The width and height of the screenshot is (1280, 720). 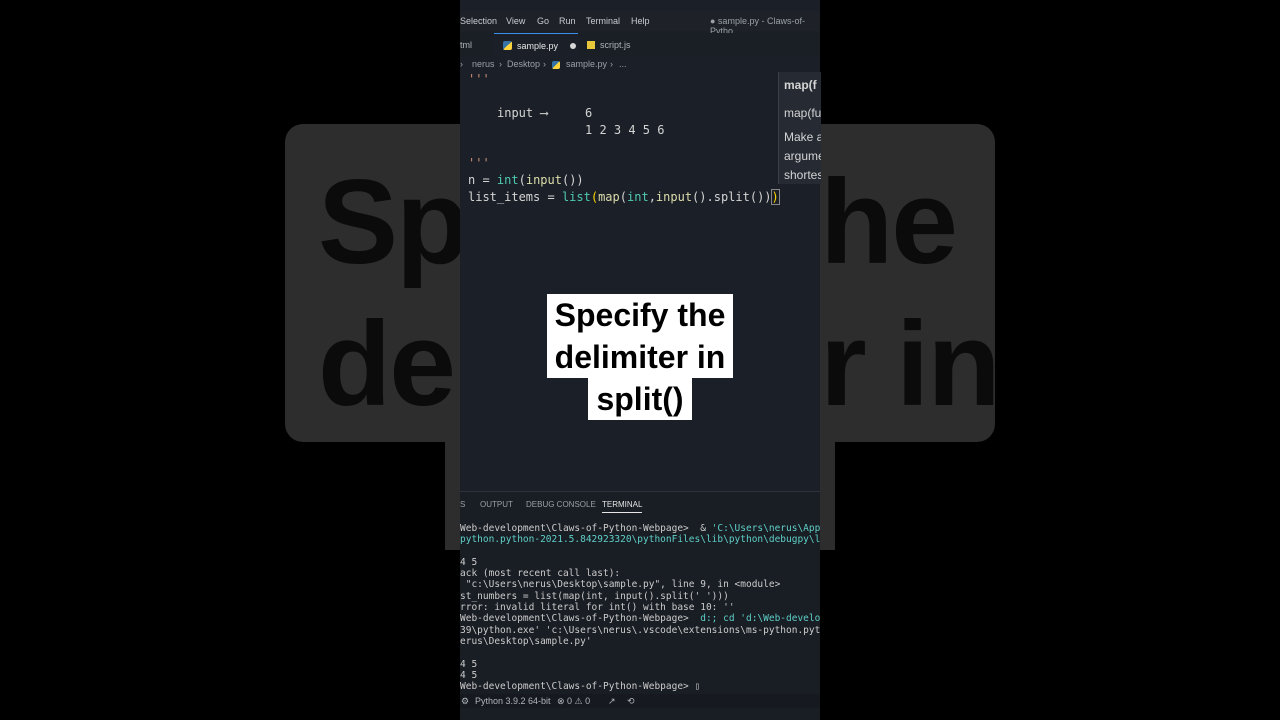 I want to click on tab-problems: S, so click(x=462, y=504).